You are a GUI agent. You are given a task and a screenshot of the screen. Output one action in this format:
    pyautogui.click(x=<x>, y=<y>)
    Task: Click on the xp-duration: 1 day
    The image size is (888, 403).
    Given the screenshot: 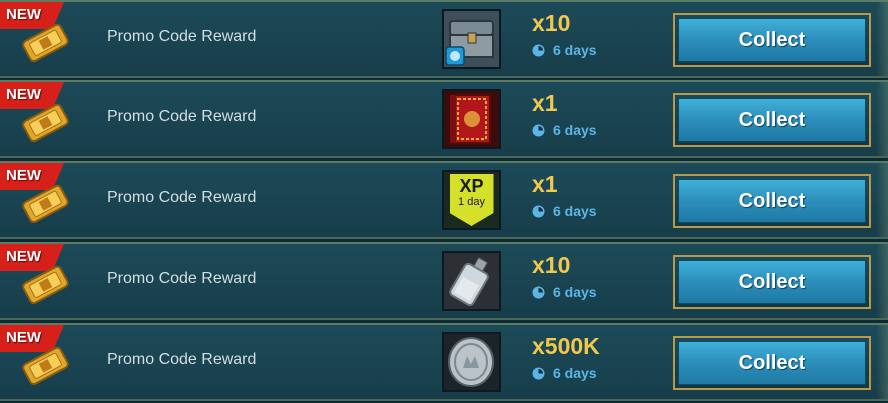 What is the action you would take?
    pyautogui.click(x=471, y=202)
    